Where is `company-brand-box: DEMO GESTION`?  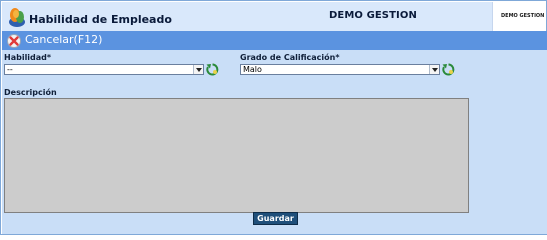 company-brand-box: DEMO GESTION is located at coordinates (519, 16).